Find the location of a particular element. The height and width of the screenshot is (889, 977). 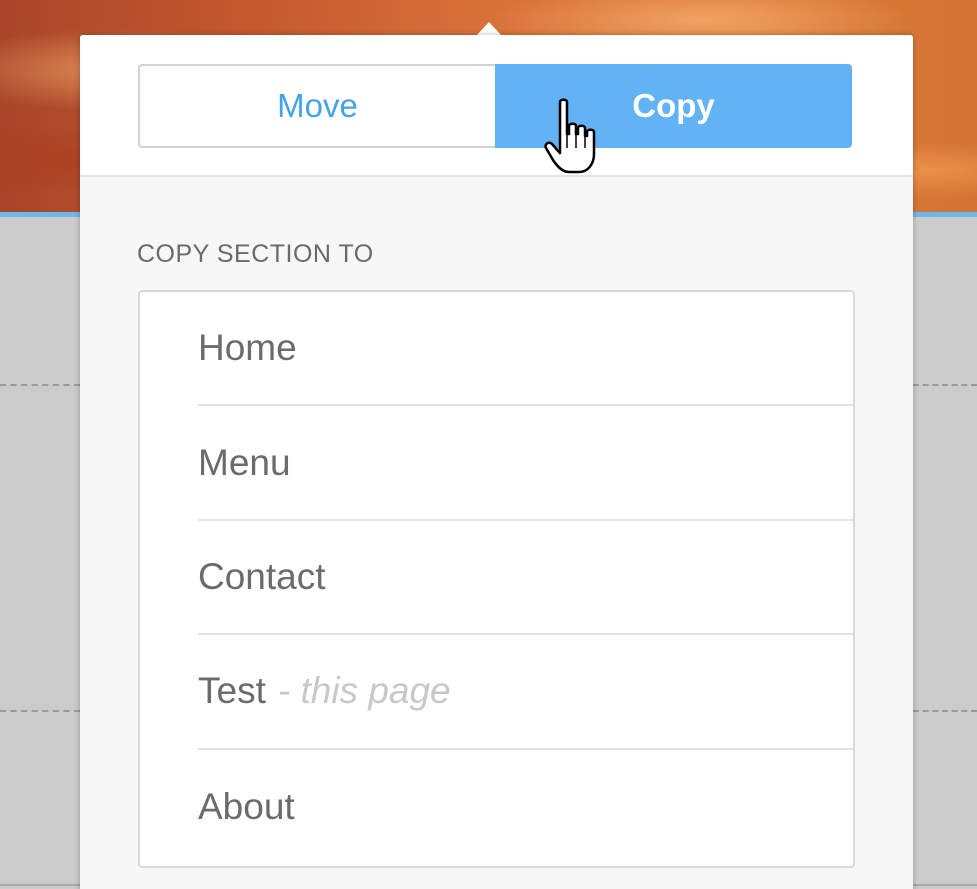

section-heading: COPY SECTION TO is located at coordinates (255, 254).